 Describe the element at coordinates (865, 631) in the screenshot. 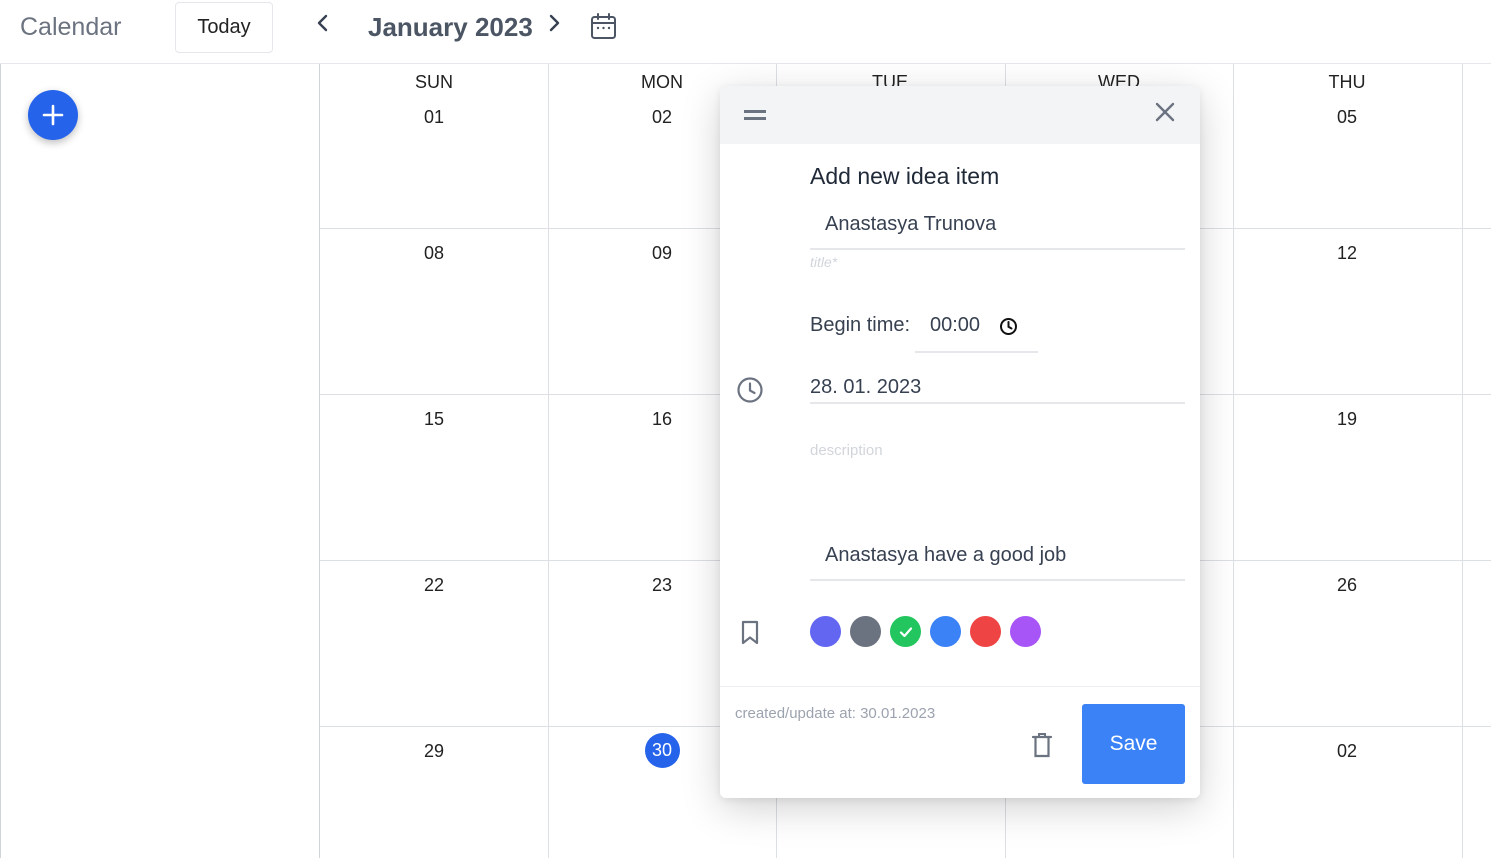

I see `color-swatch-gray` at that location.